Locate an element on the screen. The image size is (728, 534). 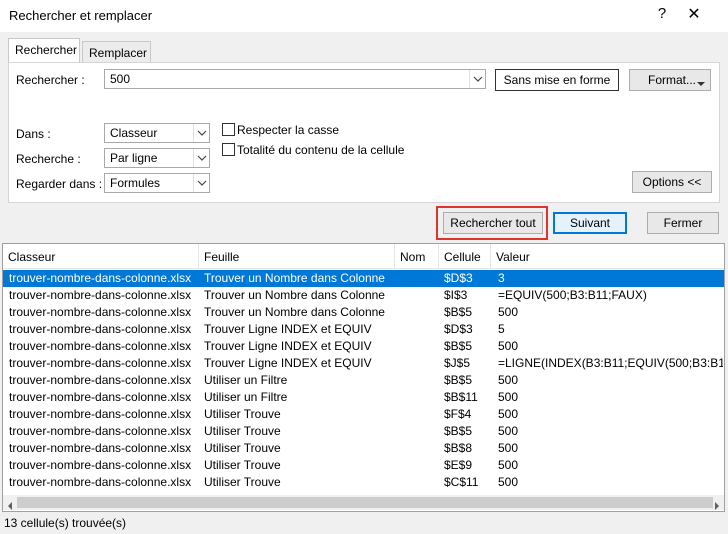
find-all-button: Rechercher tout is located at coordinates (493, 223).